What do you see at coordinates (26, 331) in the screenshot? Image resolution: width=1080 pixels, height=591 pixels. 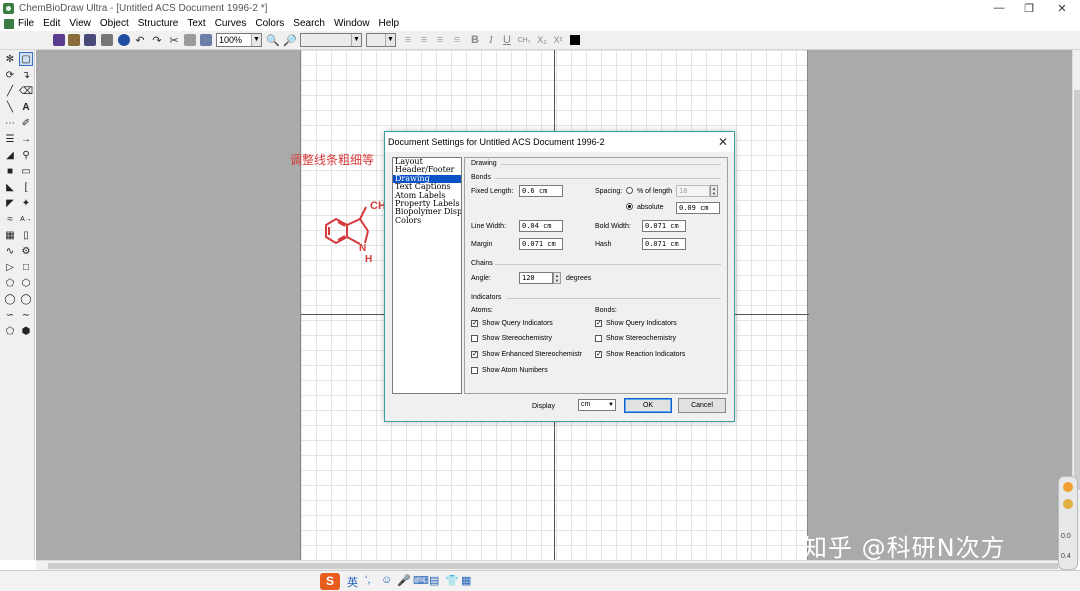 I see `benzene-icon: ⬢` at bounding box center [26, 331].